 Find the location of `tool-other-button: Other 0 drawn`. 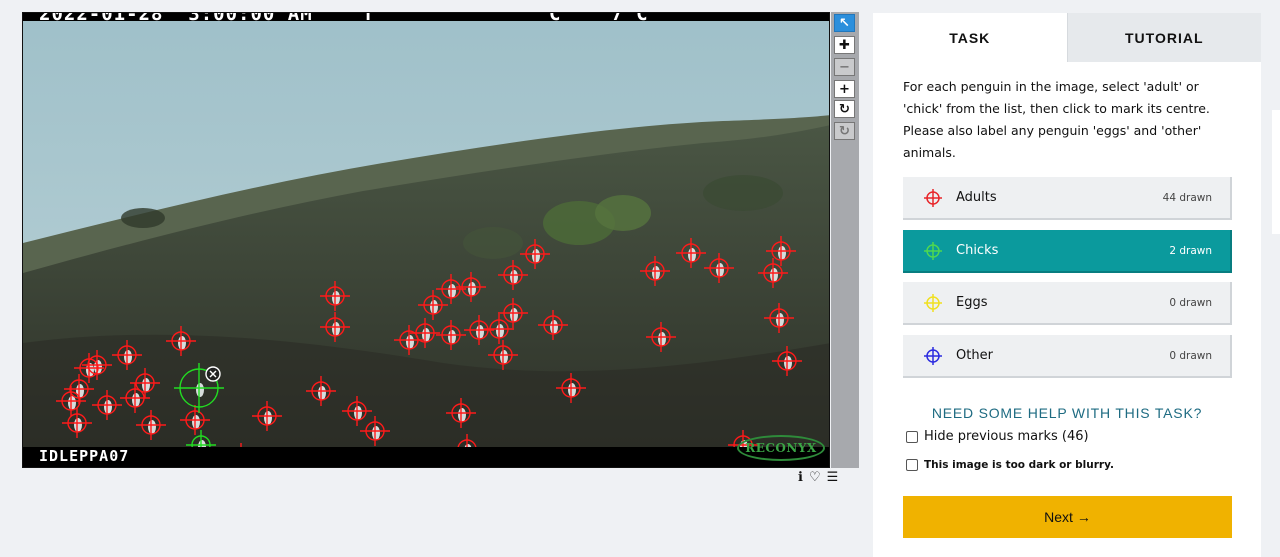

tool-other-button: Other 0 drawn is located at coordinates (1067, 356).